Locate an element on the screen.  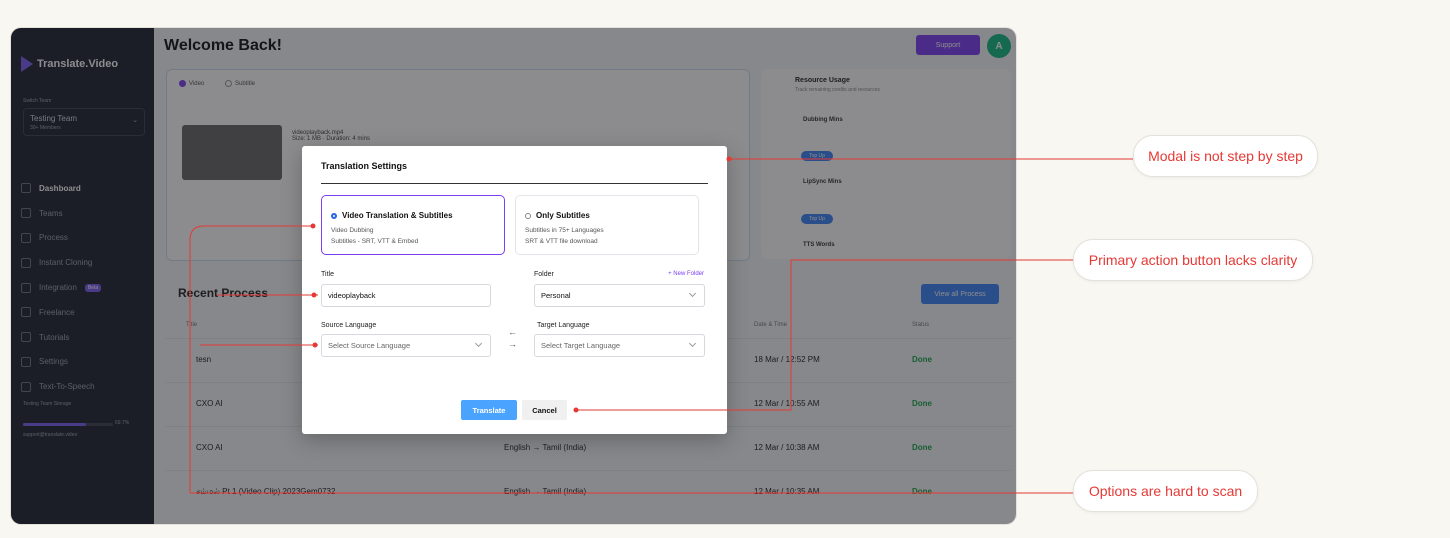
callout-modal-not-step-by-step: Modal is not step by step is located at coordinates (1225, 156).